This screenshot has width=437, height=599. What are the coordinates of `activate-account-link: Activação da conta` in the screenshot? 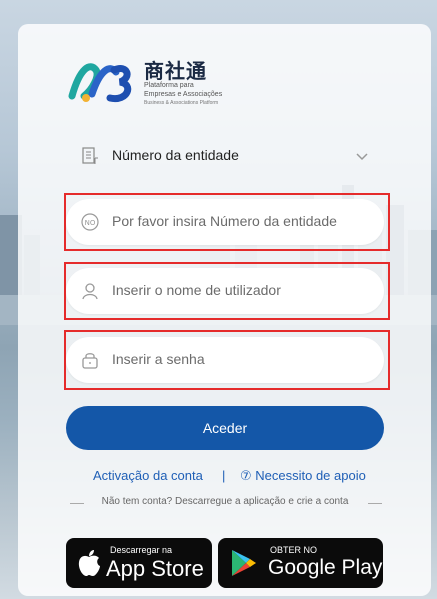 It's located at (148, 475).